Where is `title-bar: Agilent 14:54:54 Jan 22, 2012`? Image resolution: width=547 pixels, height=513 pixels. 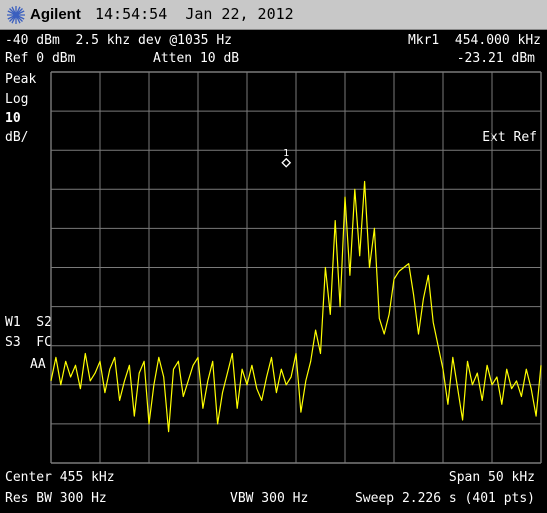 title-bar: Agilent 14:54:54 Jan 22, 2012 is located at coordinates (273, 15).